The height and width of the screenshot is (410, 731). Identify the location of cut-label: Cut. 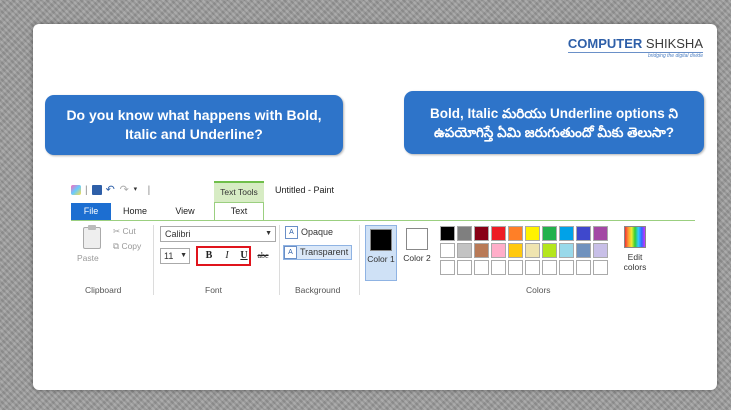
(129, 231).